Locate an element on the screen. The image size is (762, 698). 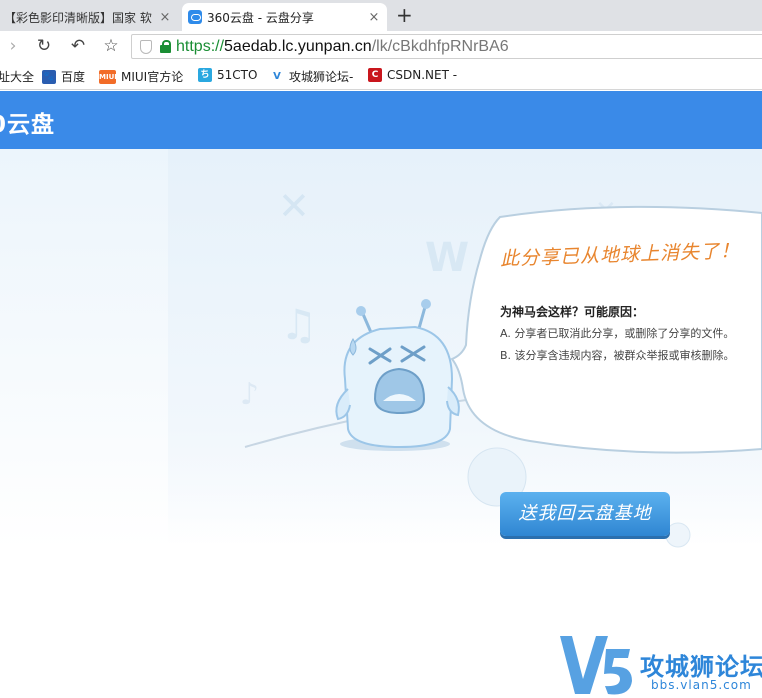
reason-heading: 为神马会这样？可能原因： is located at coordinates (572, 312).